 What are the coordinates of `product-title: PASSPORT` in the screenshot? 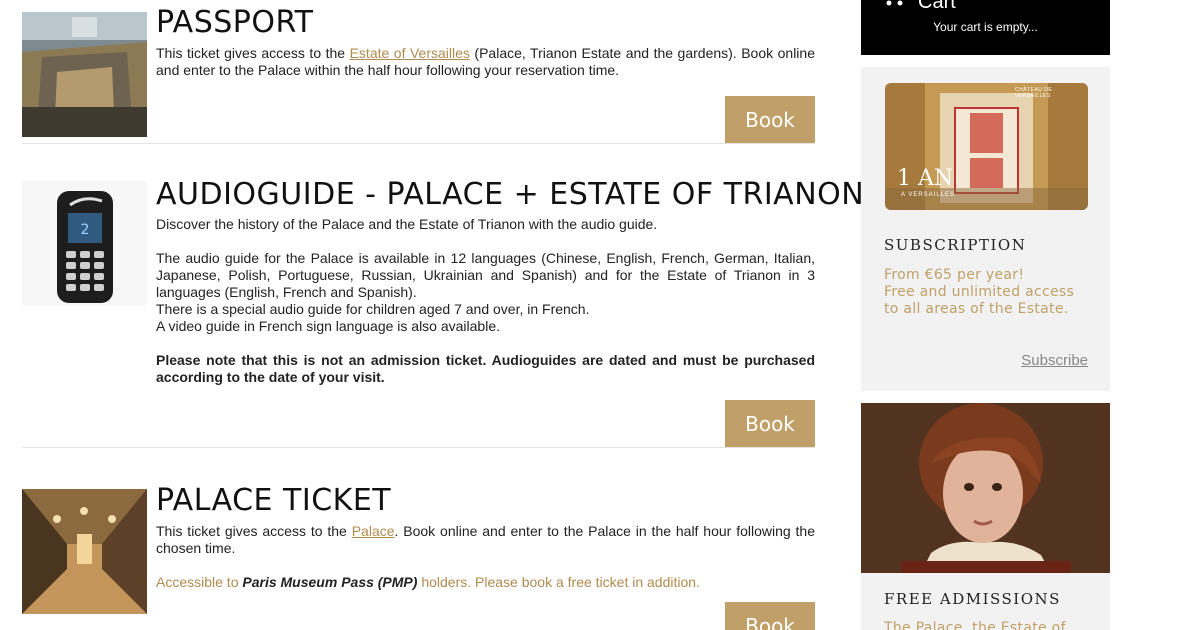 It's located at (235, 22).